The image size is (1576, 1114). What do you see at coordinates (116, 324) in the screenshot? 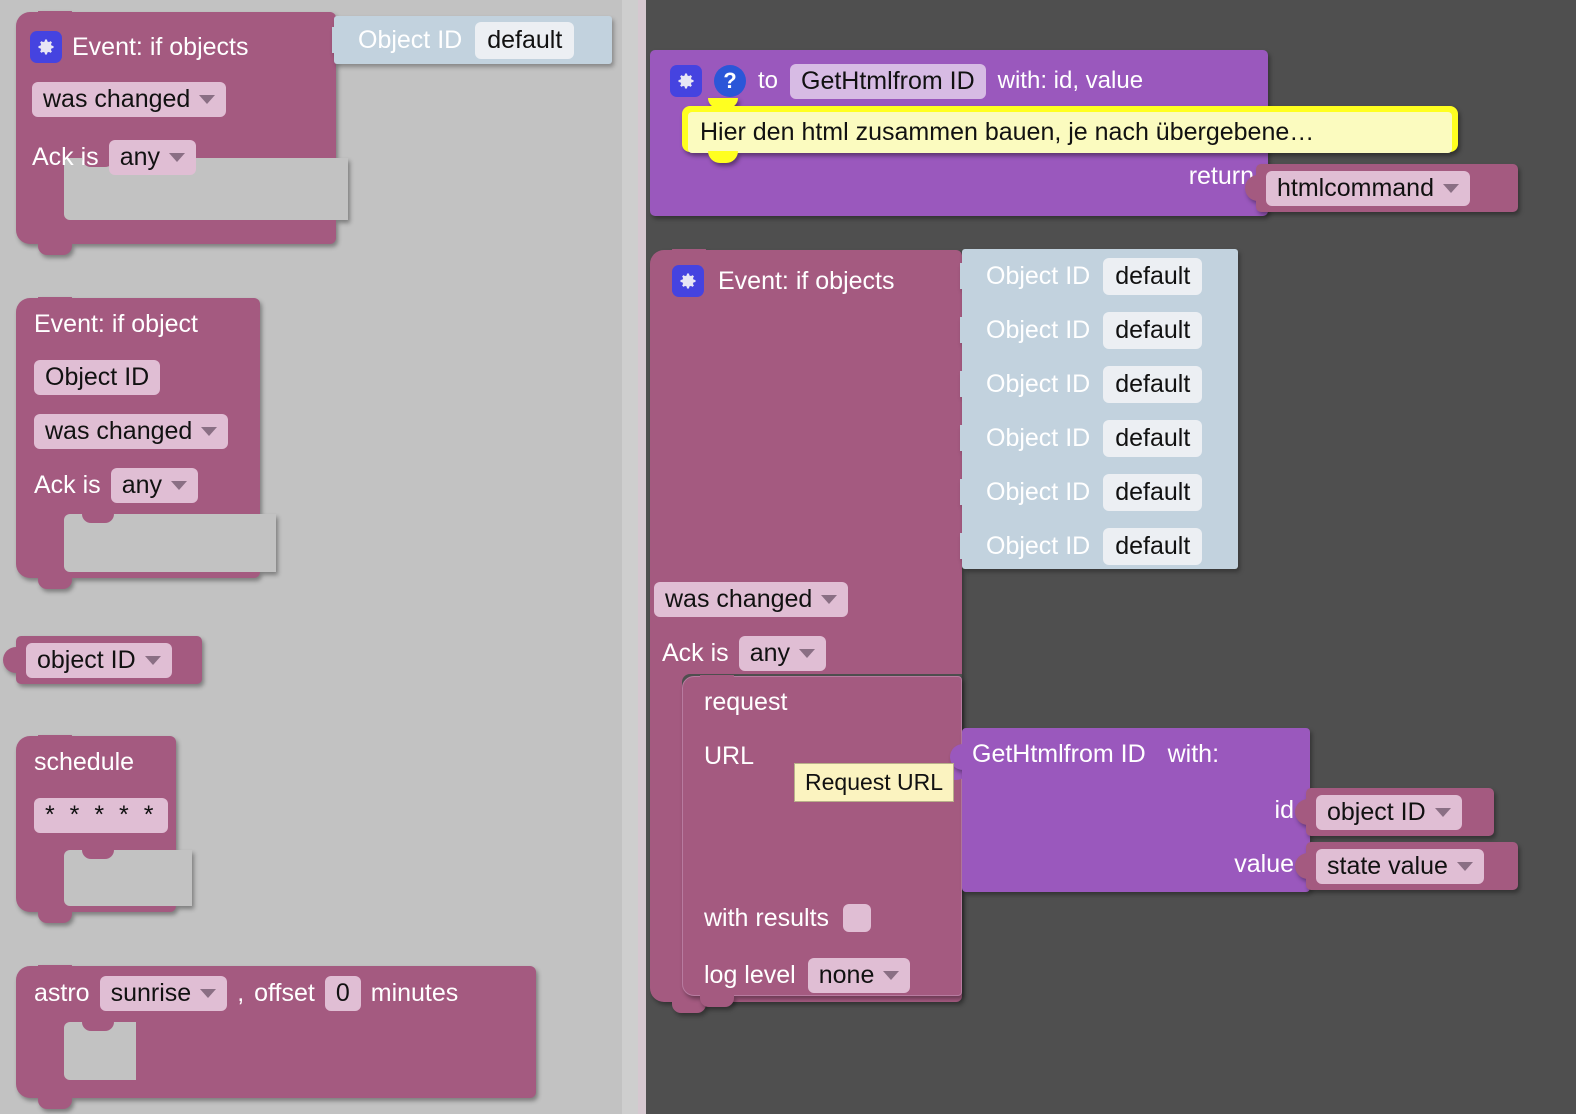
I see `block-title: Event: if object` at bounding box center [116, 324].